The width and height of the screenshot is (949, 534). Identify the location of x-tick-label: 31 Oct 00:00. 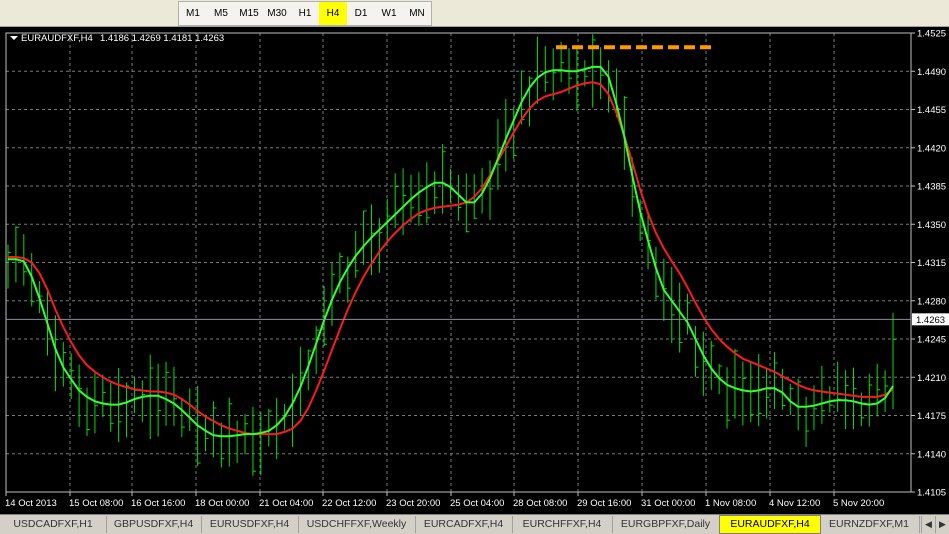
(668, 503).